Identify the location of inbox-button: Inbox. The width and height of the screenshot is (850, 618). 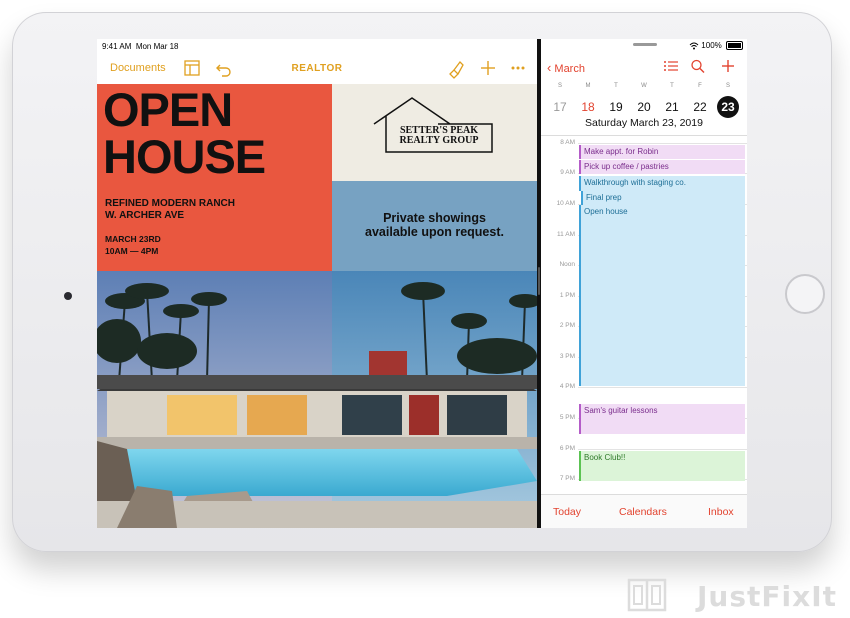
(721, 512).